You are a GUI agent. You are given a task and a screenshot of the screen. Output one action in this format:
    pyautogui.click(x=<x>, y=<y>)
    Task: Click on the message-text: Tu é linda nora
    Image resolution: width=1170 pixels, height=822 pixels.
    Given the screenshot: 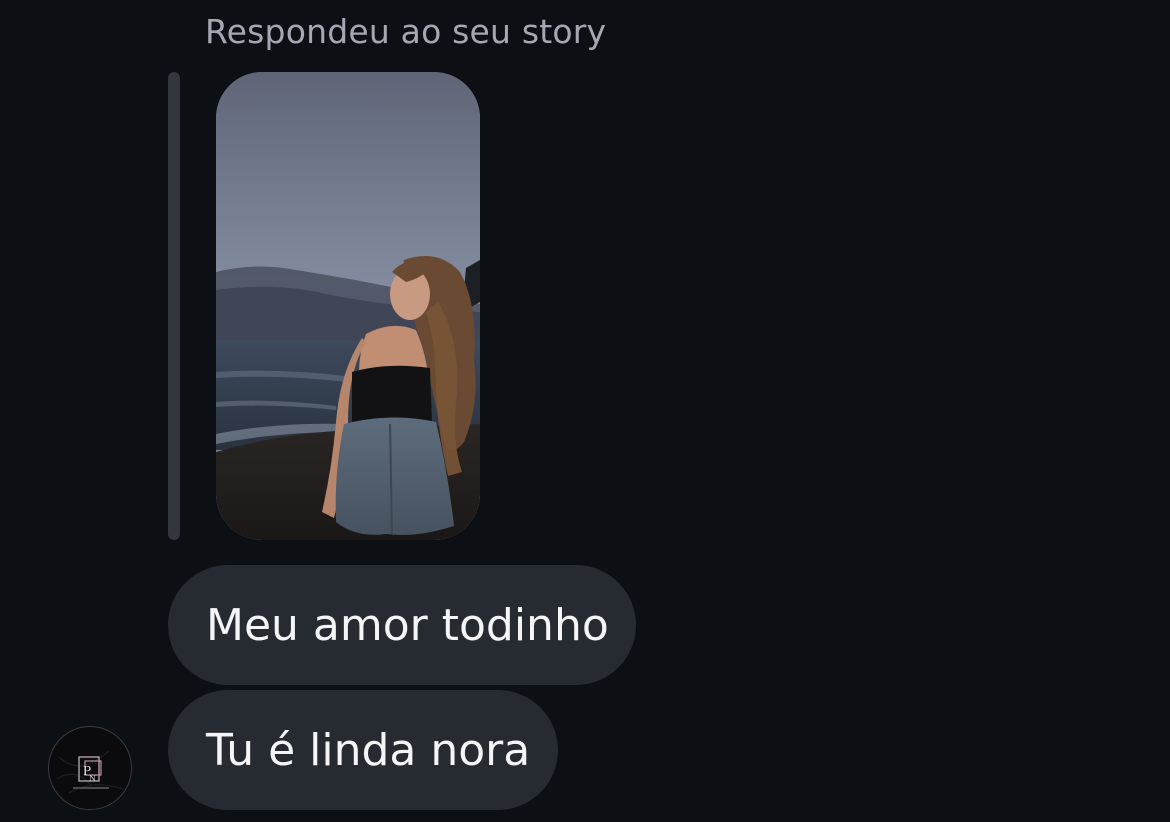 What is the action you would take?
    pyautogui.click(x=368, y=750)
    